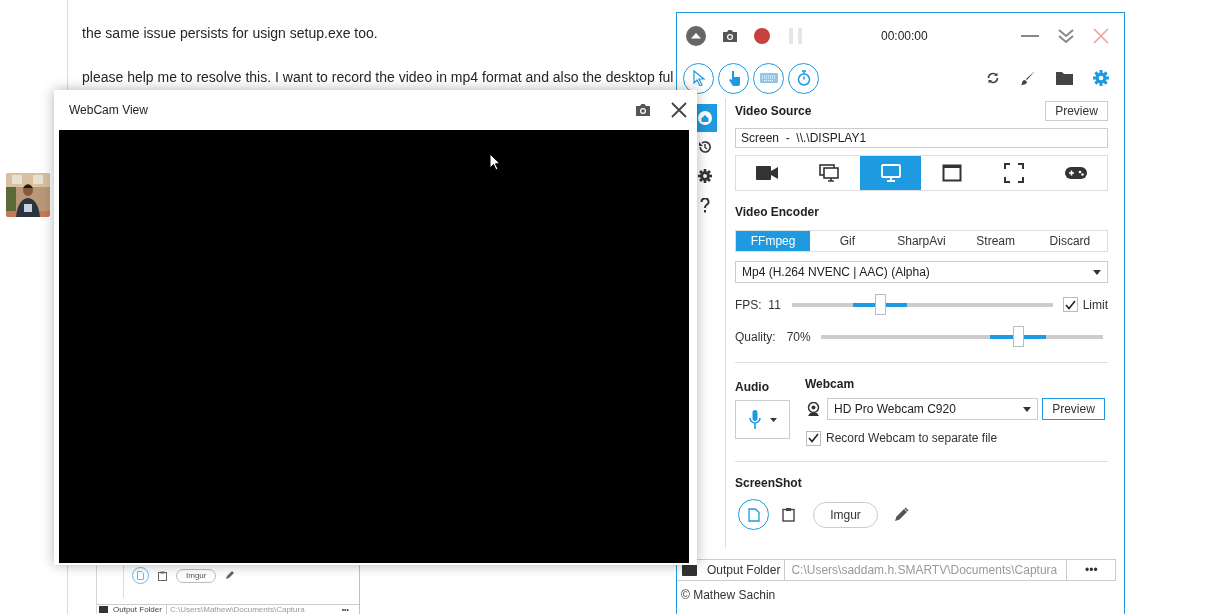 Image resolution: width=1217 pixels, height=614 pixels. I want to click on hand-icon, so click(733, 78).